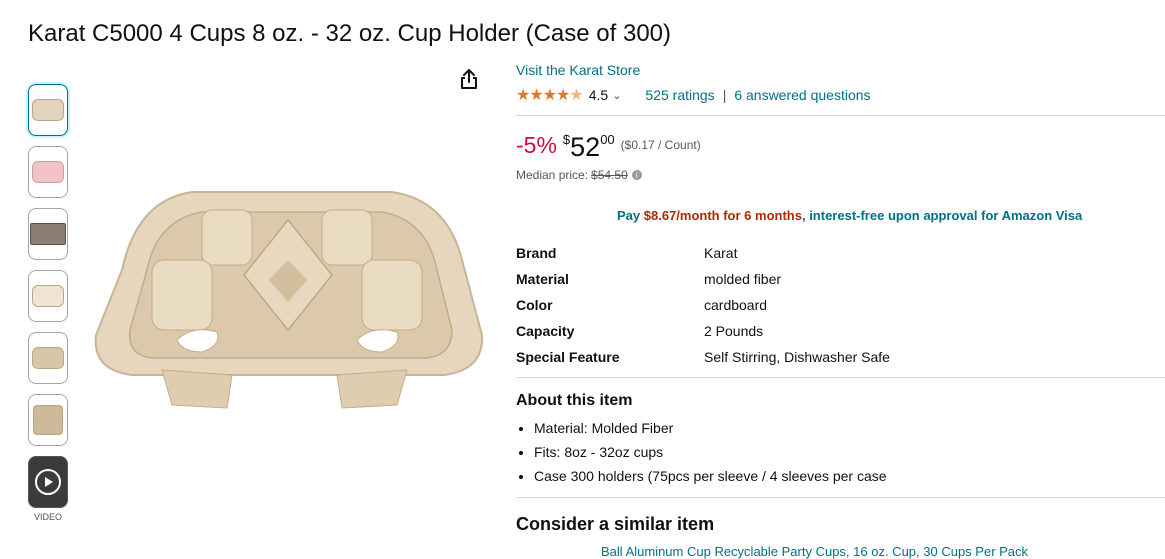  Describe the element at coordinates (566, 139) in the screenshot. I see `price-symbol: $` at that location.